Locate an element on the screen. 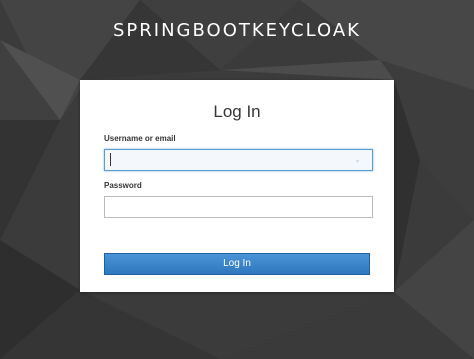 This screenshot has height=359, width=474. login-title: Log In is located at coordinates (237, 111).